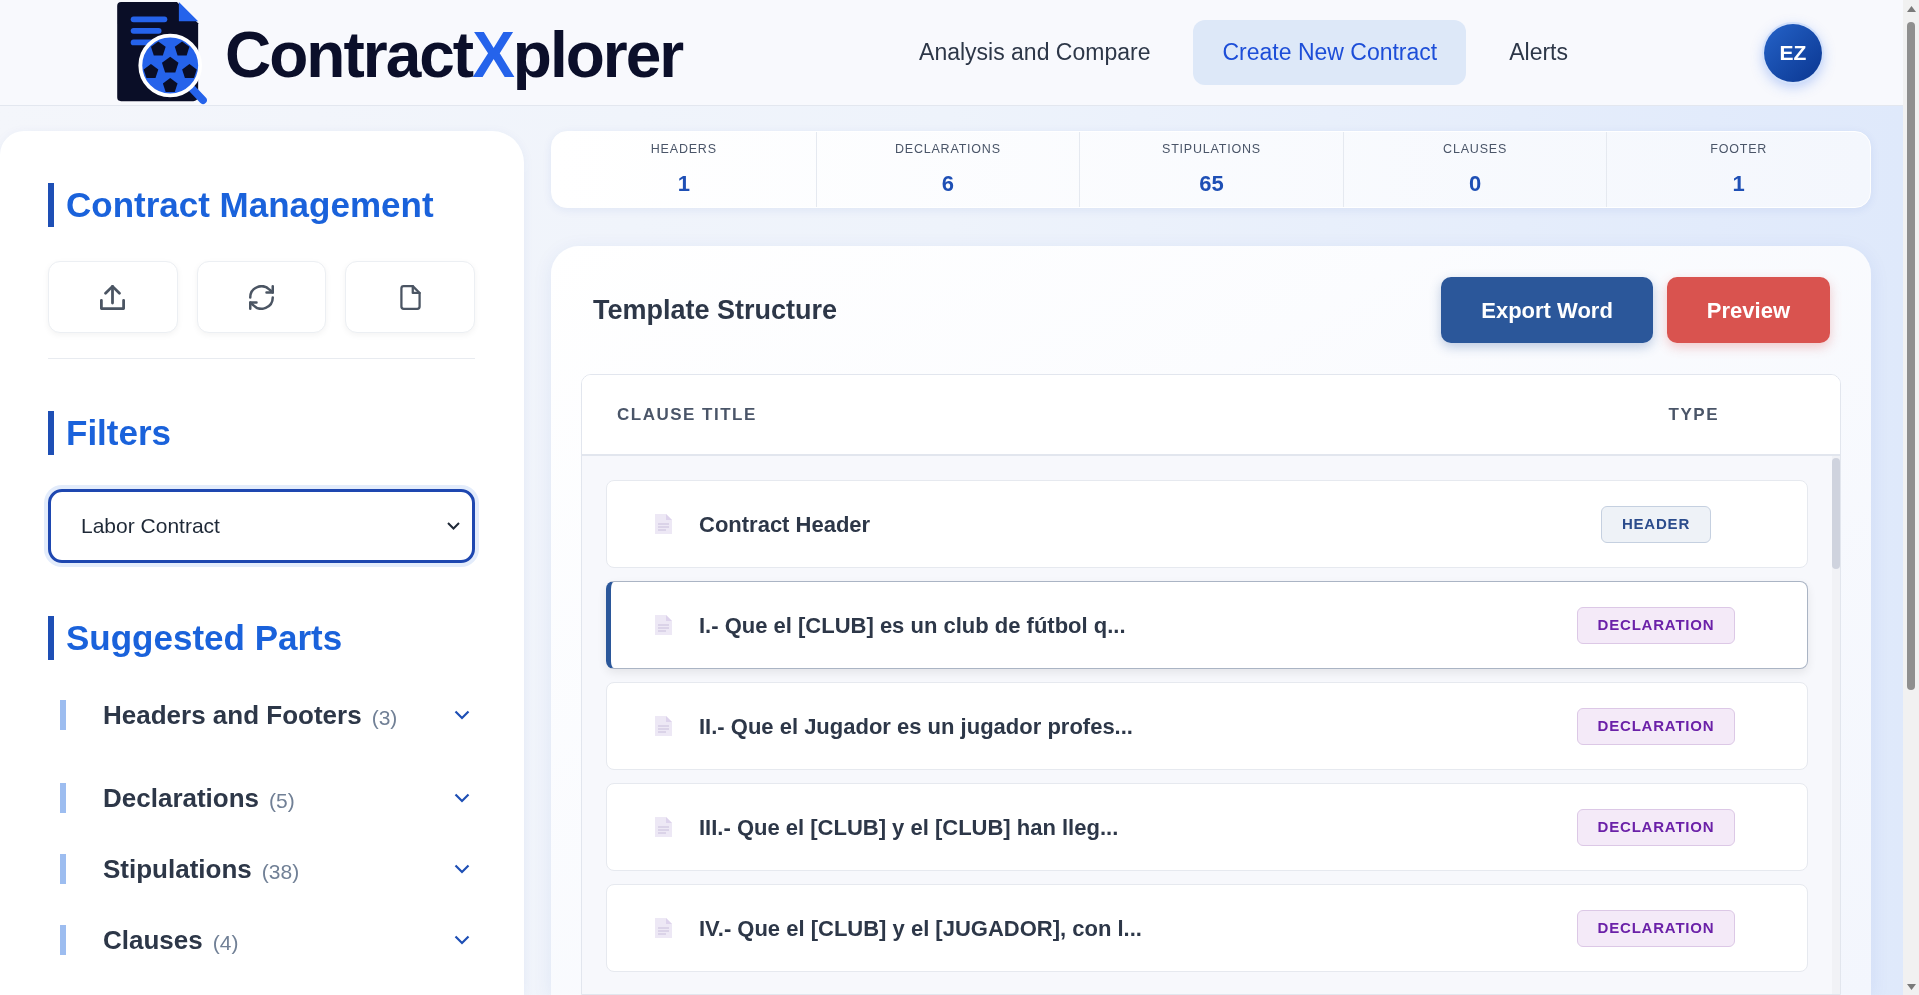  I want to click on refresh-button, so click(261, 297).